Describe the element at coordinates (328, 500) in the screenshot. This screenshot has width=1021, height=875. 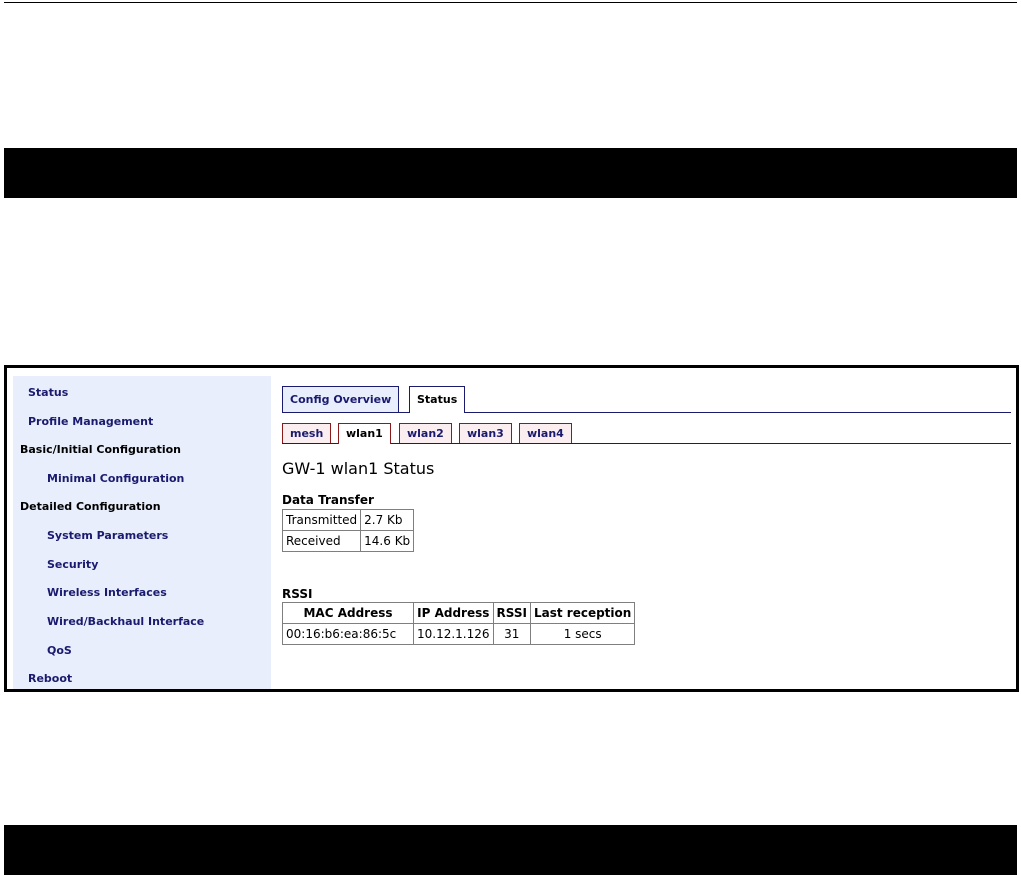
I see `data-transfer-title: Data Transfer` at that location.